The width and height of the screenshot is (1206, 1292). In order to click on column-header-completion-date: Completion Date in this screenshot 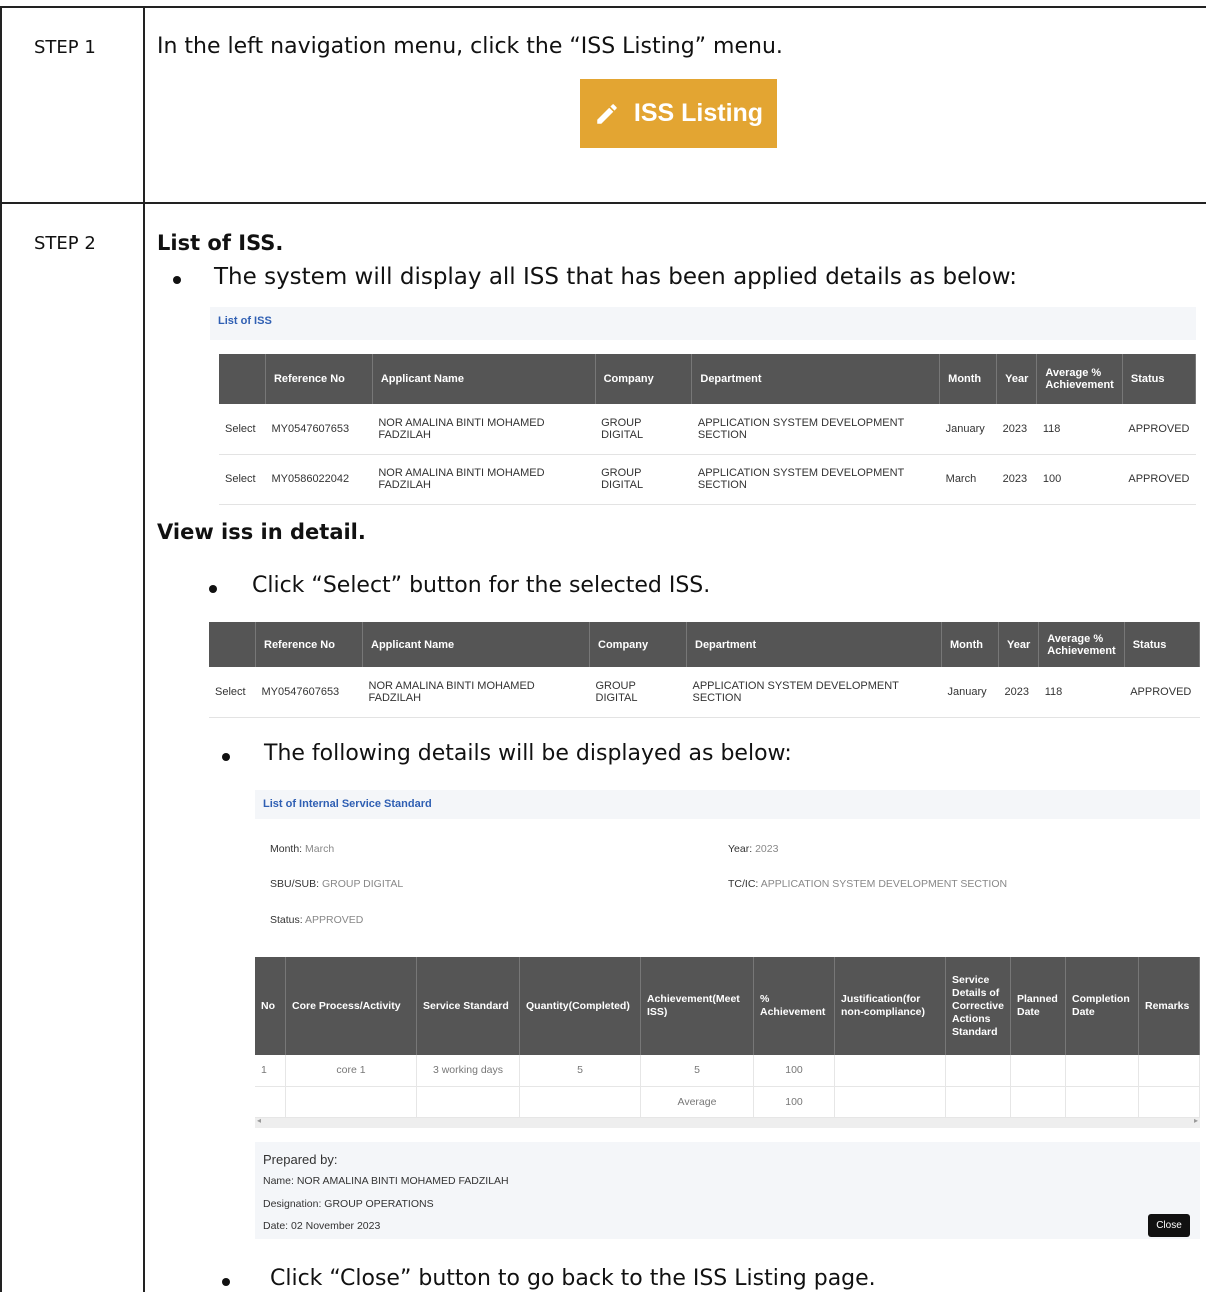, I will do `click(1102, 1006)`.